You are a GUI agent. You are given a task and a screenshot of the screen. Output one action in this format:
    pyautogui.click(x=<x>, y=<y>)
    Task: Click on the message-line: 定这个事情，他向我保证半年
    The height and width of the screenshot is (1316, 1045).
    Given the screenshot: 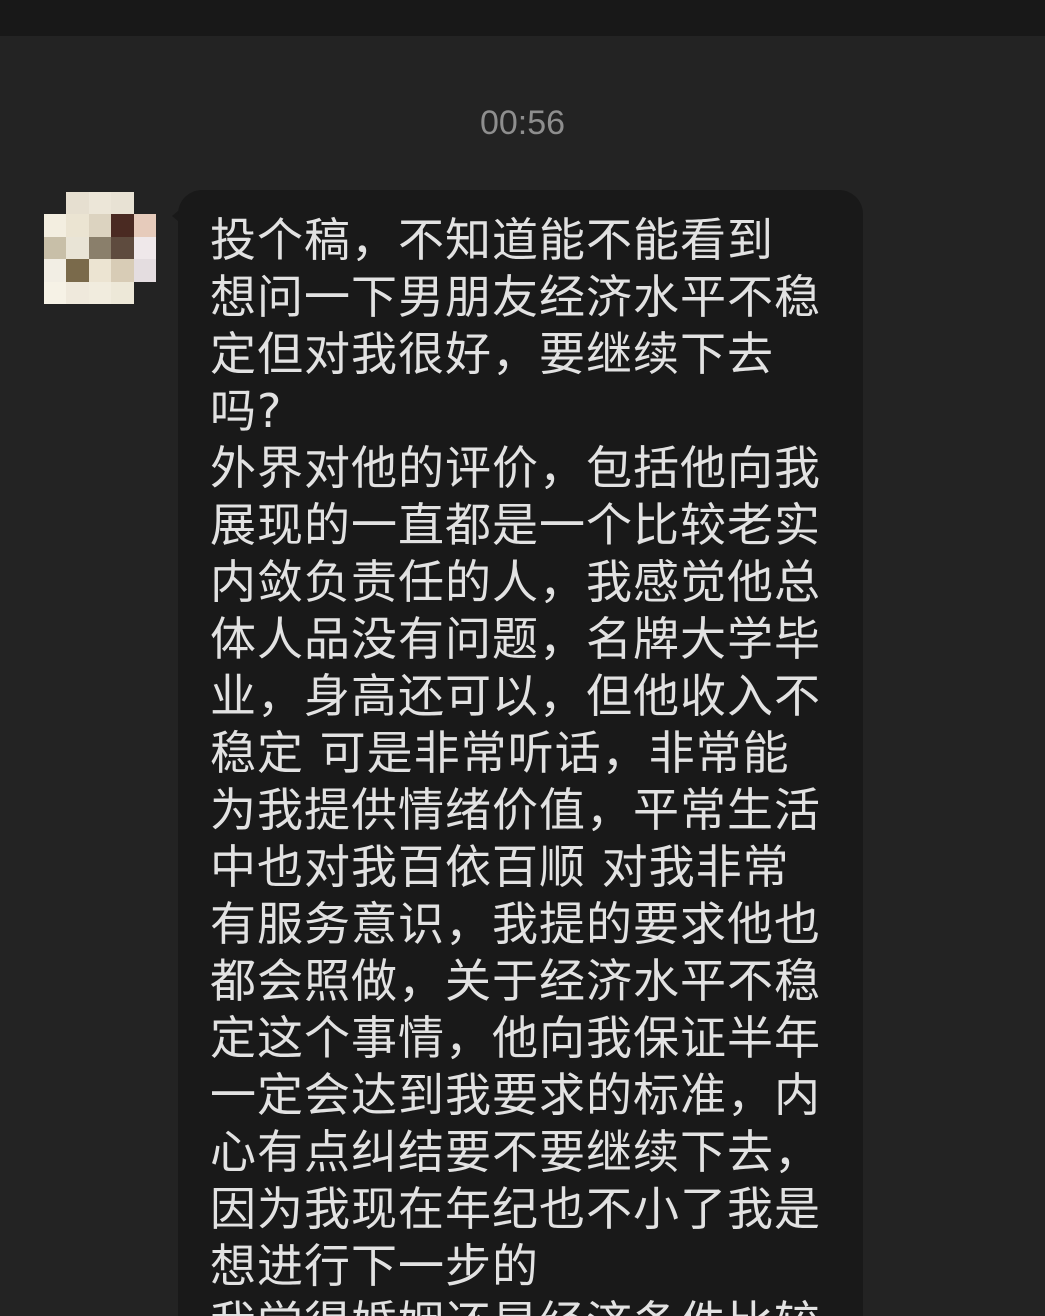 What is the action you would take?
    pyautogui.click(x=515, y=1038)
    